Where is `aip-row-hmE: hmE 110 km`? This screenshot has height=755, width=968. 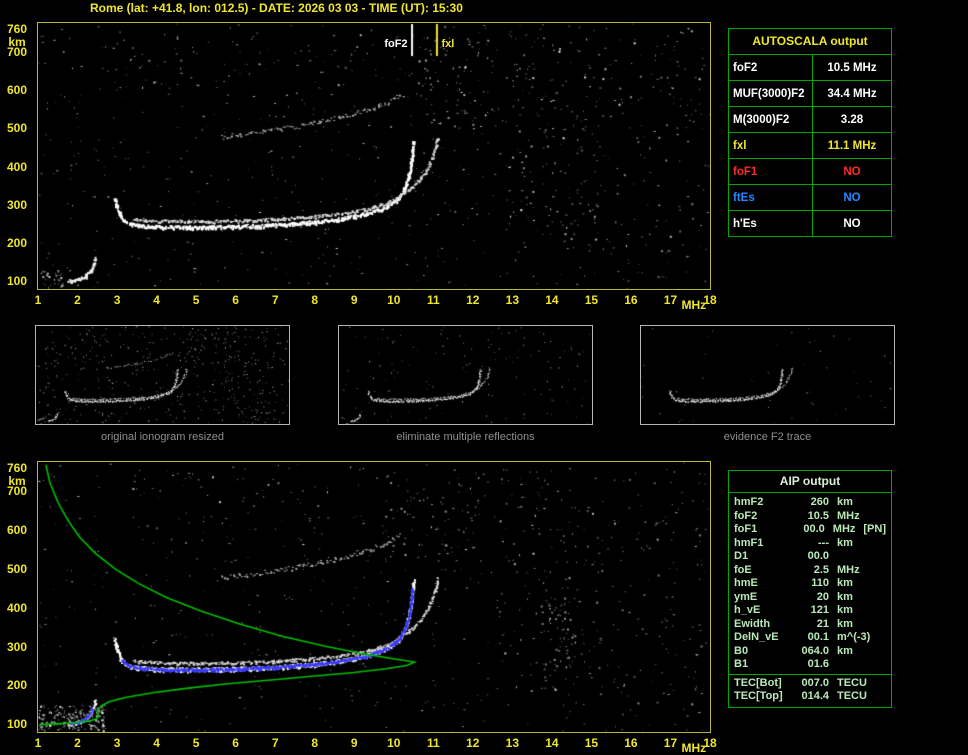 aip-row-hmE: hmE 110 km is located at coordinates (810, 584).